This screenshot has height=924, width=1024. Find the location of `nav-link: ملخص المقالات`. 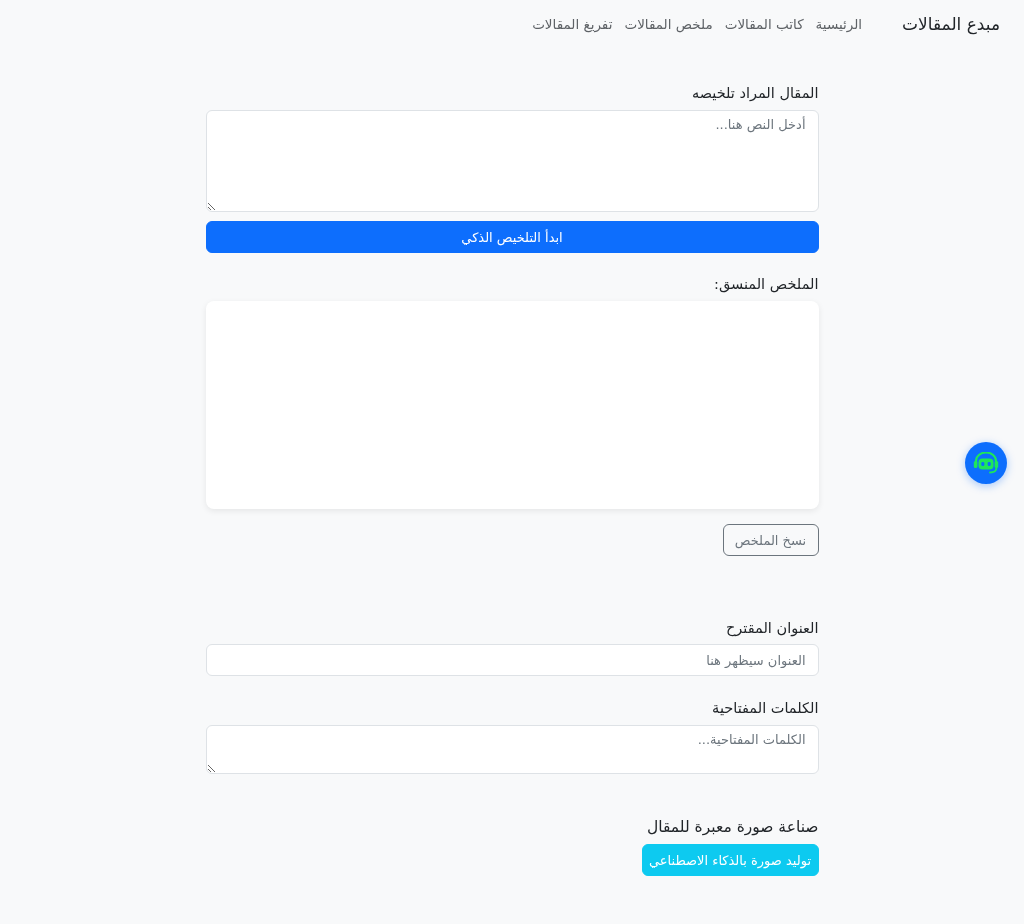

nav-link: ملخص المقالات is located at coordinates (668, 24).